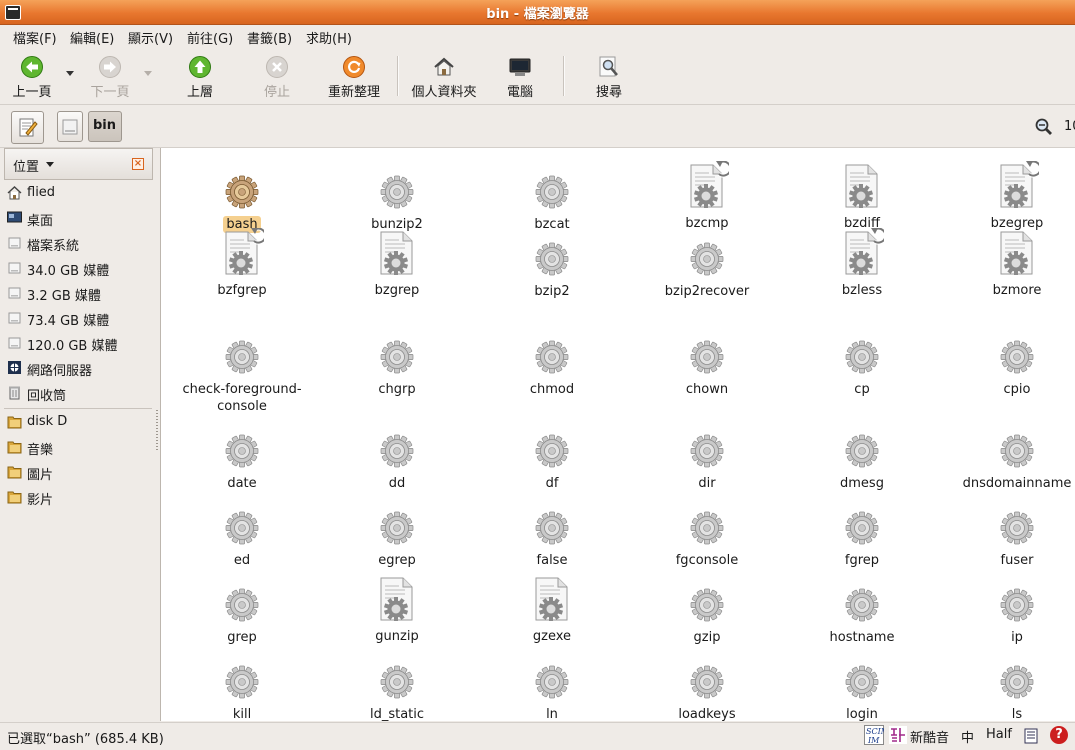  I want to click on file-item: bzgrep, so click(397, 263).